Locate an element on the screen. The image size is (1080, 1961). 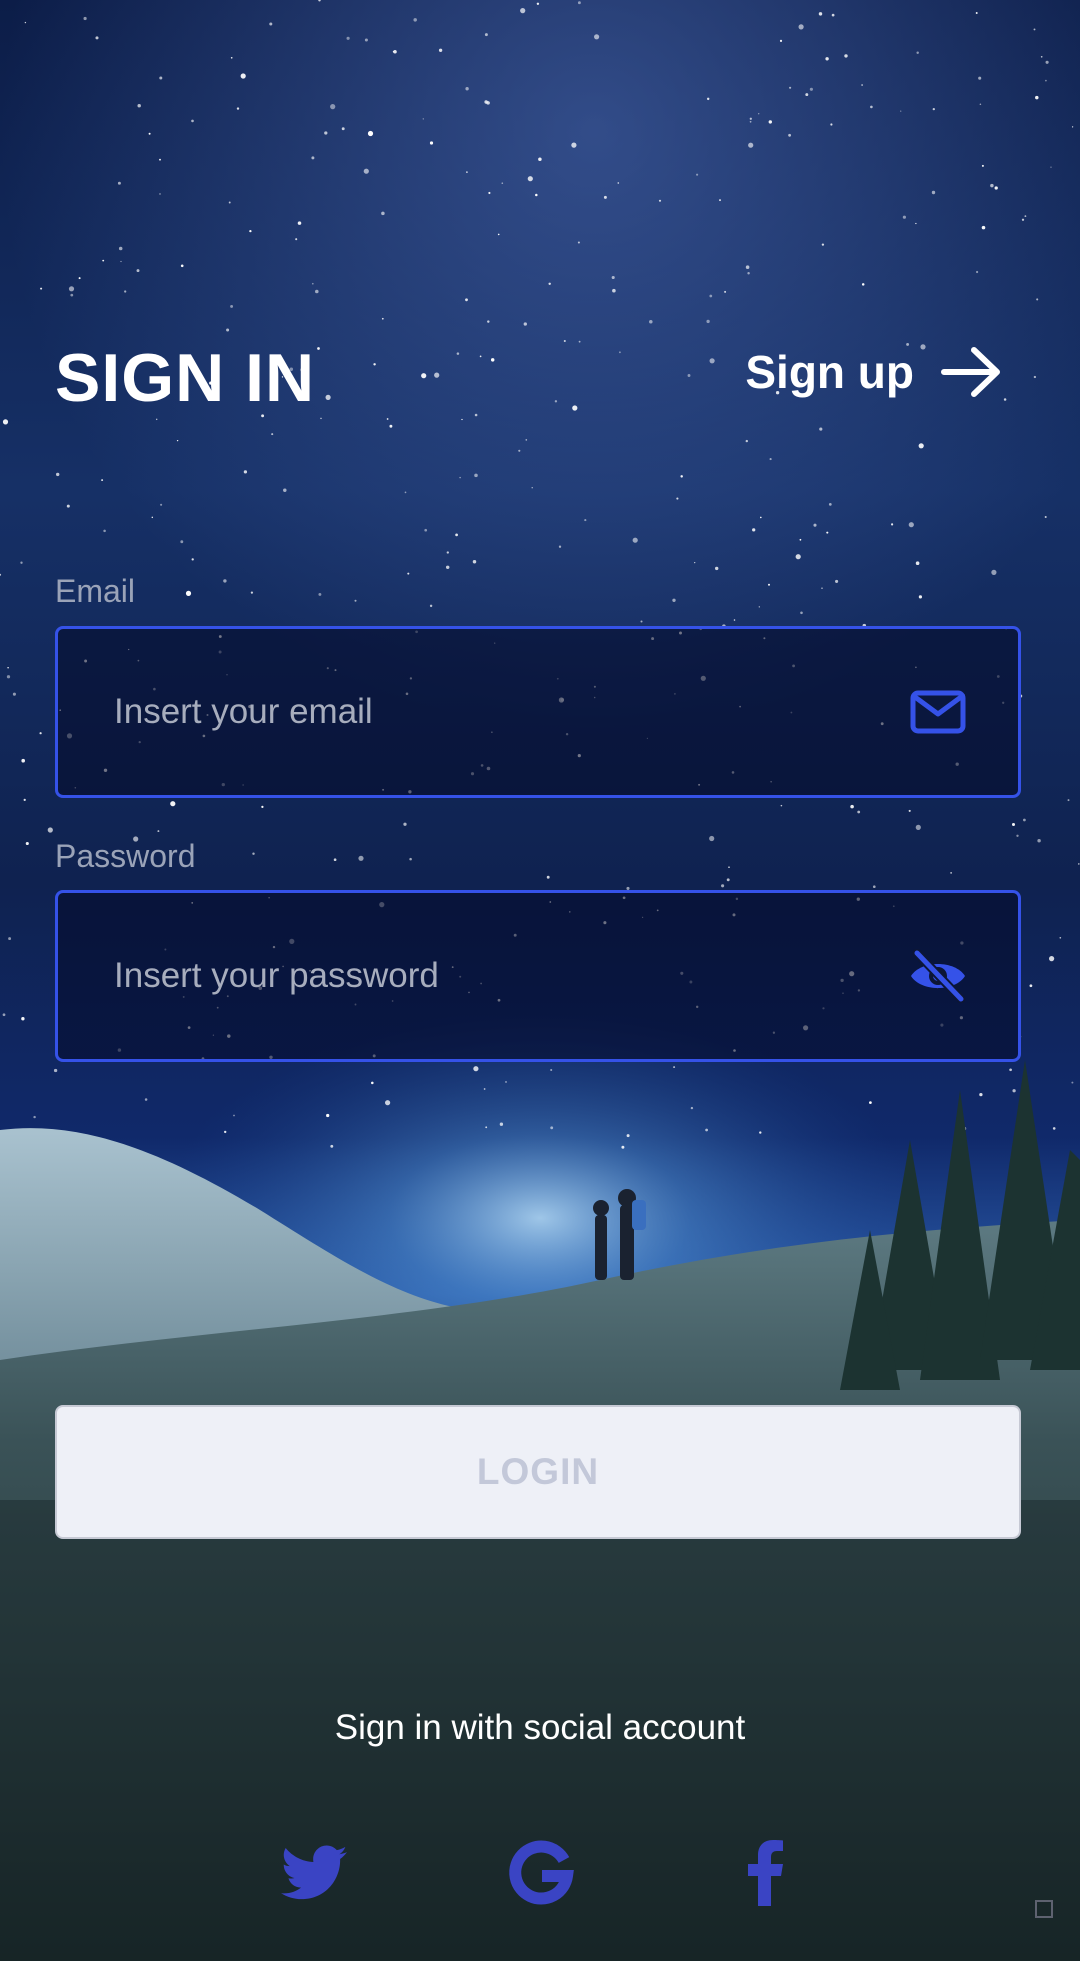
login-button: LOGIN is located at coordinates (538, 1472).